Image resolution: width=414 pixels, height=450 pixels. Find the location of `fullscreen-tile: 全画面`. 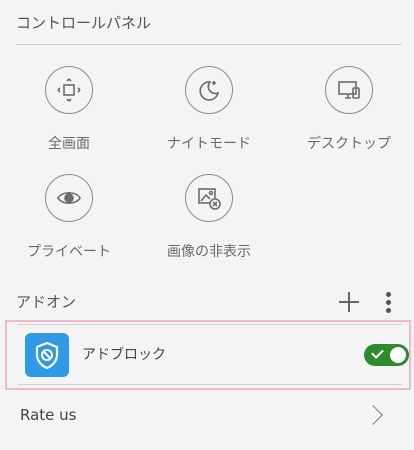

fullscreen-tile: 全画面 is located at coordinates (69, 109).